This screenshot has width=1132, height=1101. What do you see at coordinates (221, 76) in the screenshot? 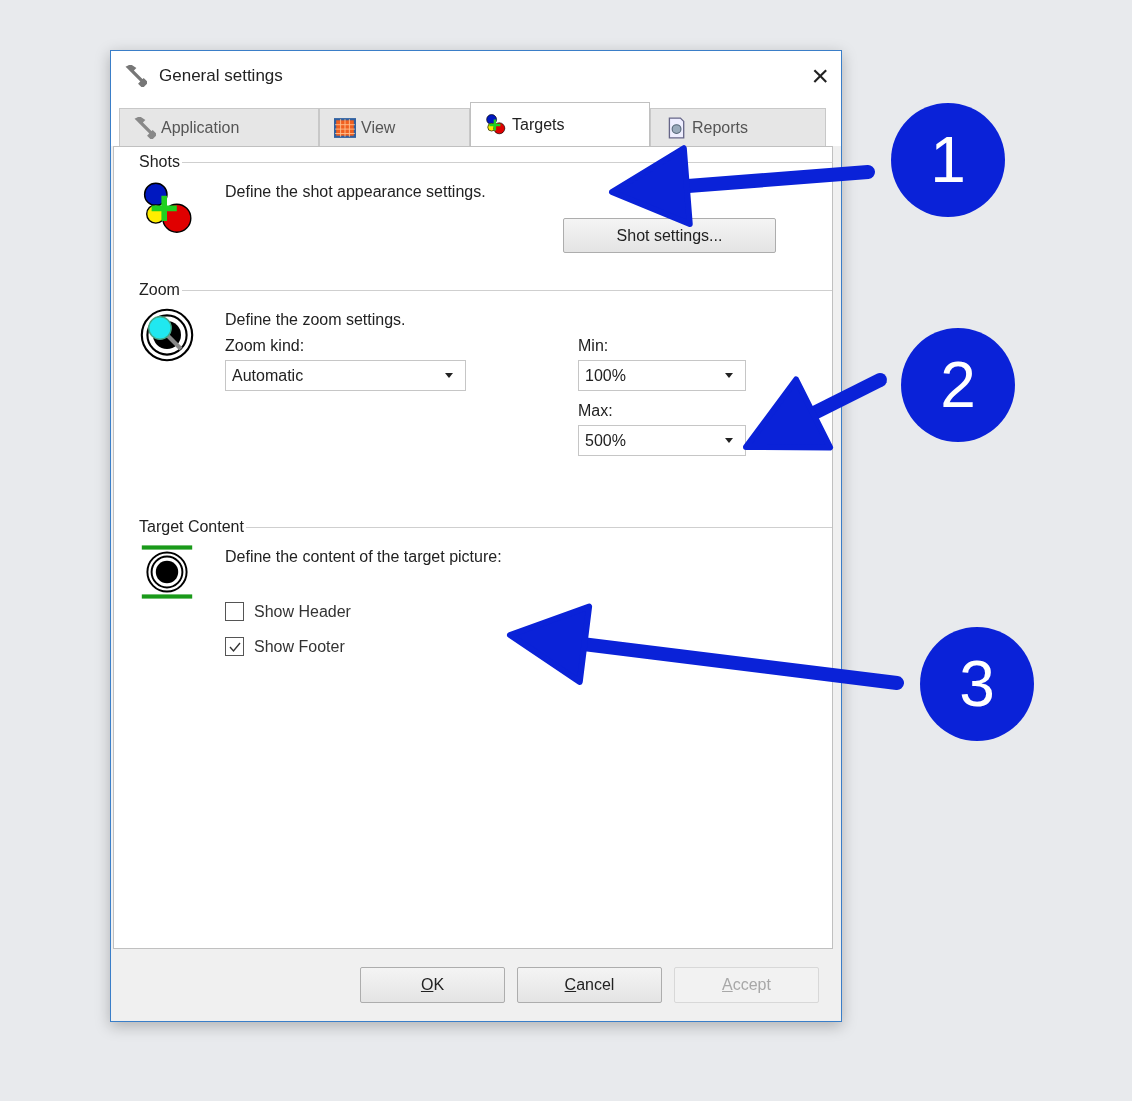
I see `window-title: General settings` at bounding box center [221, 76].